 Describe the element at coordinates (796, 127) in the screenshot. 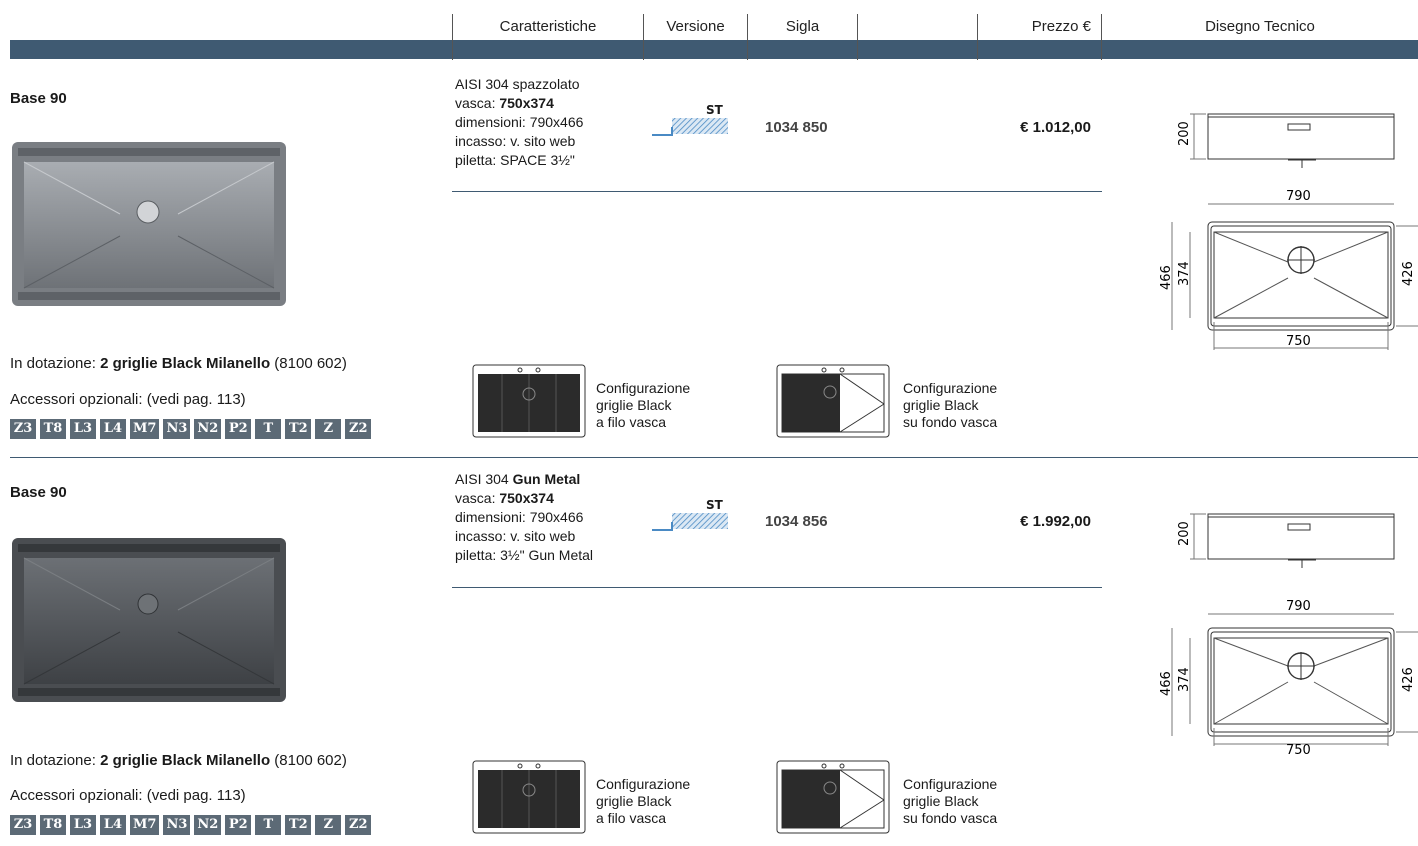

I see `product-code: 1034 850` at that location.